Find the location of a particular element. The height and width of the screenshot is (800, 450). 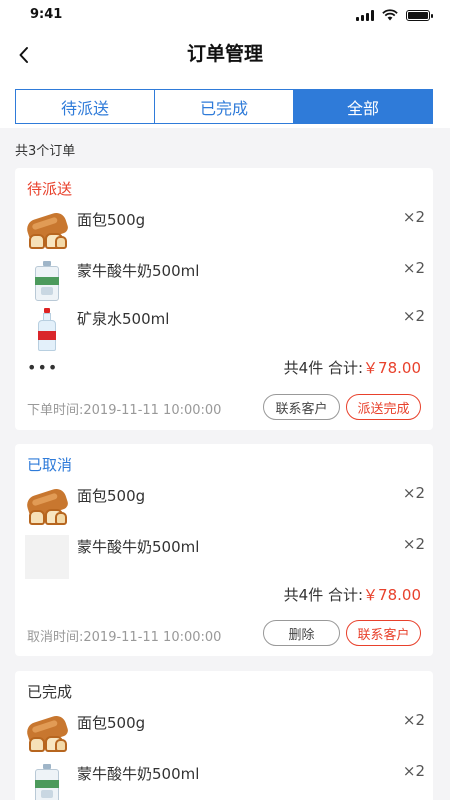

delete-button: 删除 is located at coordinates (301, 633).